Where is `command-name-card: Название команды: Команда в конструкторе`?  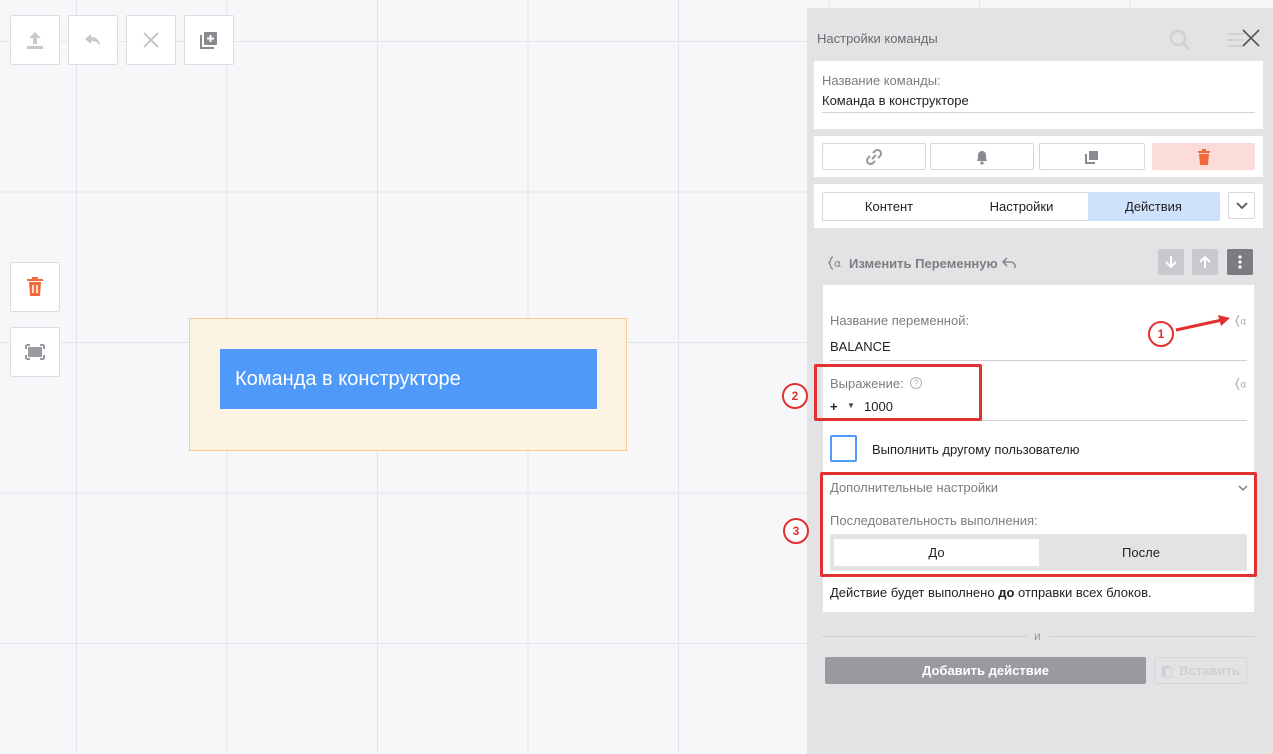 command-name-card: Название команды: Команда в конструкторе is located at coordinates (1038, 95).